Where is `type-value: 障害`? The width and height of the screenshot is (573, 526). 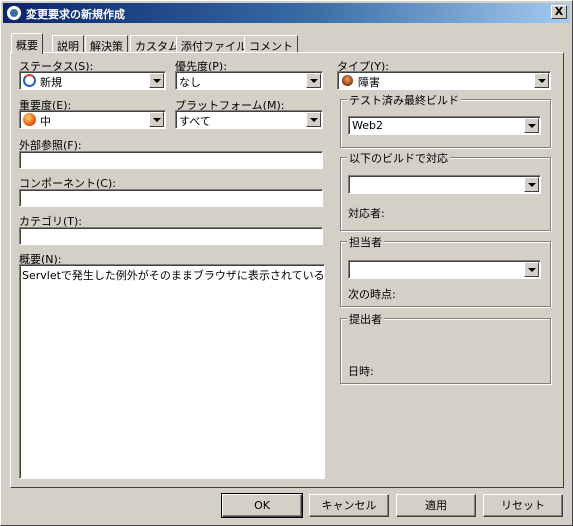 type-value: 障害 is located at coordinates (369, 82).